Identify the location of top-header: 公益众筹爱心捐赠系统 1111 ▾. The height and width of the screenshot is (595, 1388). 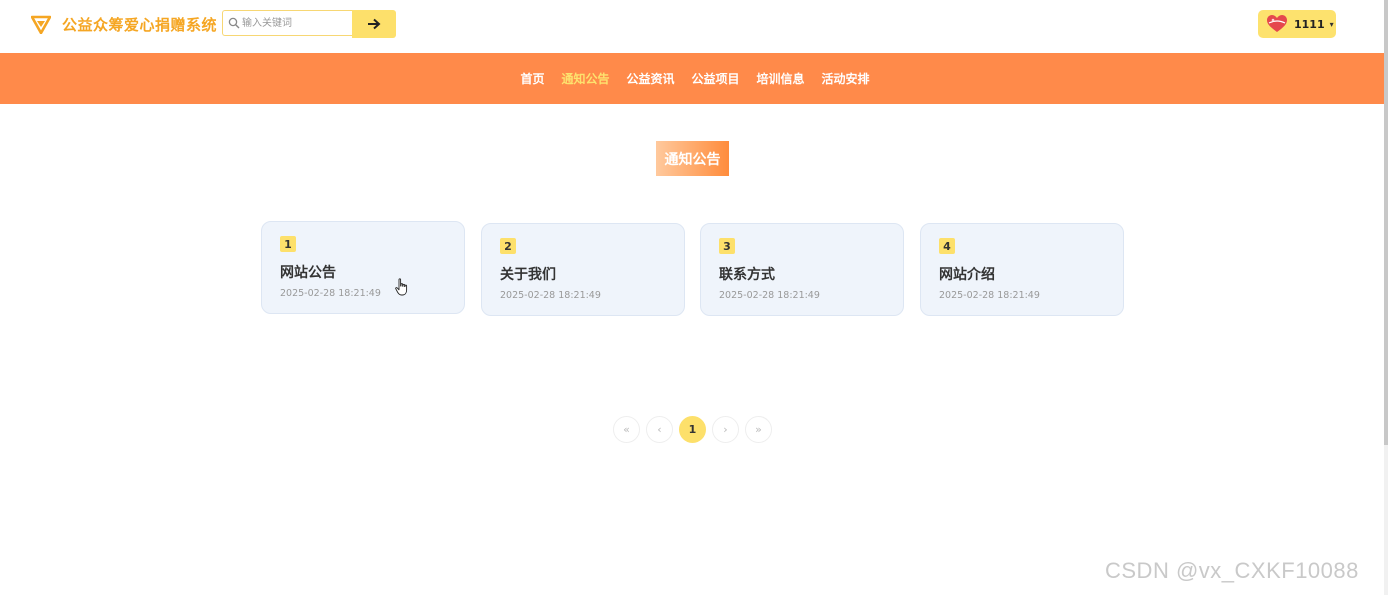
(692, 26).